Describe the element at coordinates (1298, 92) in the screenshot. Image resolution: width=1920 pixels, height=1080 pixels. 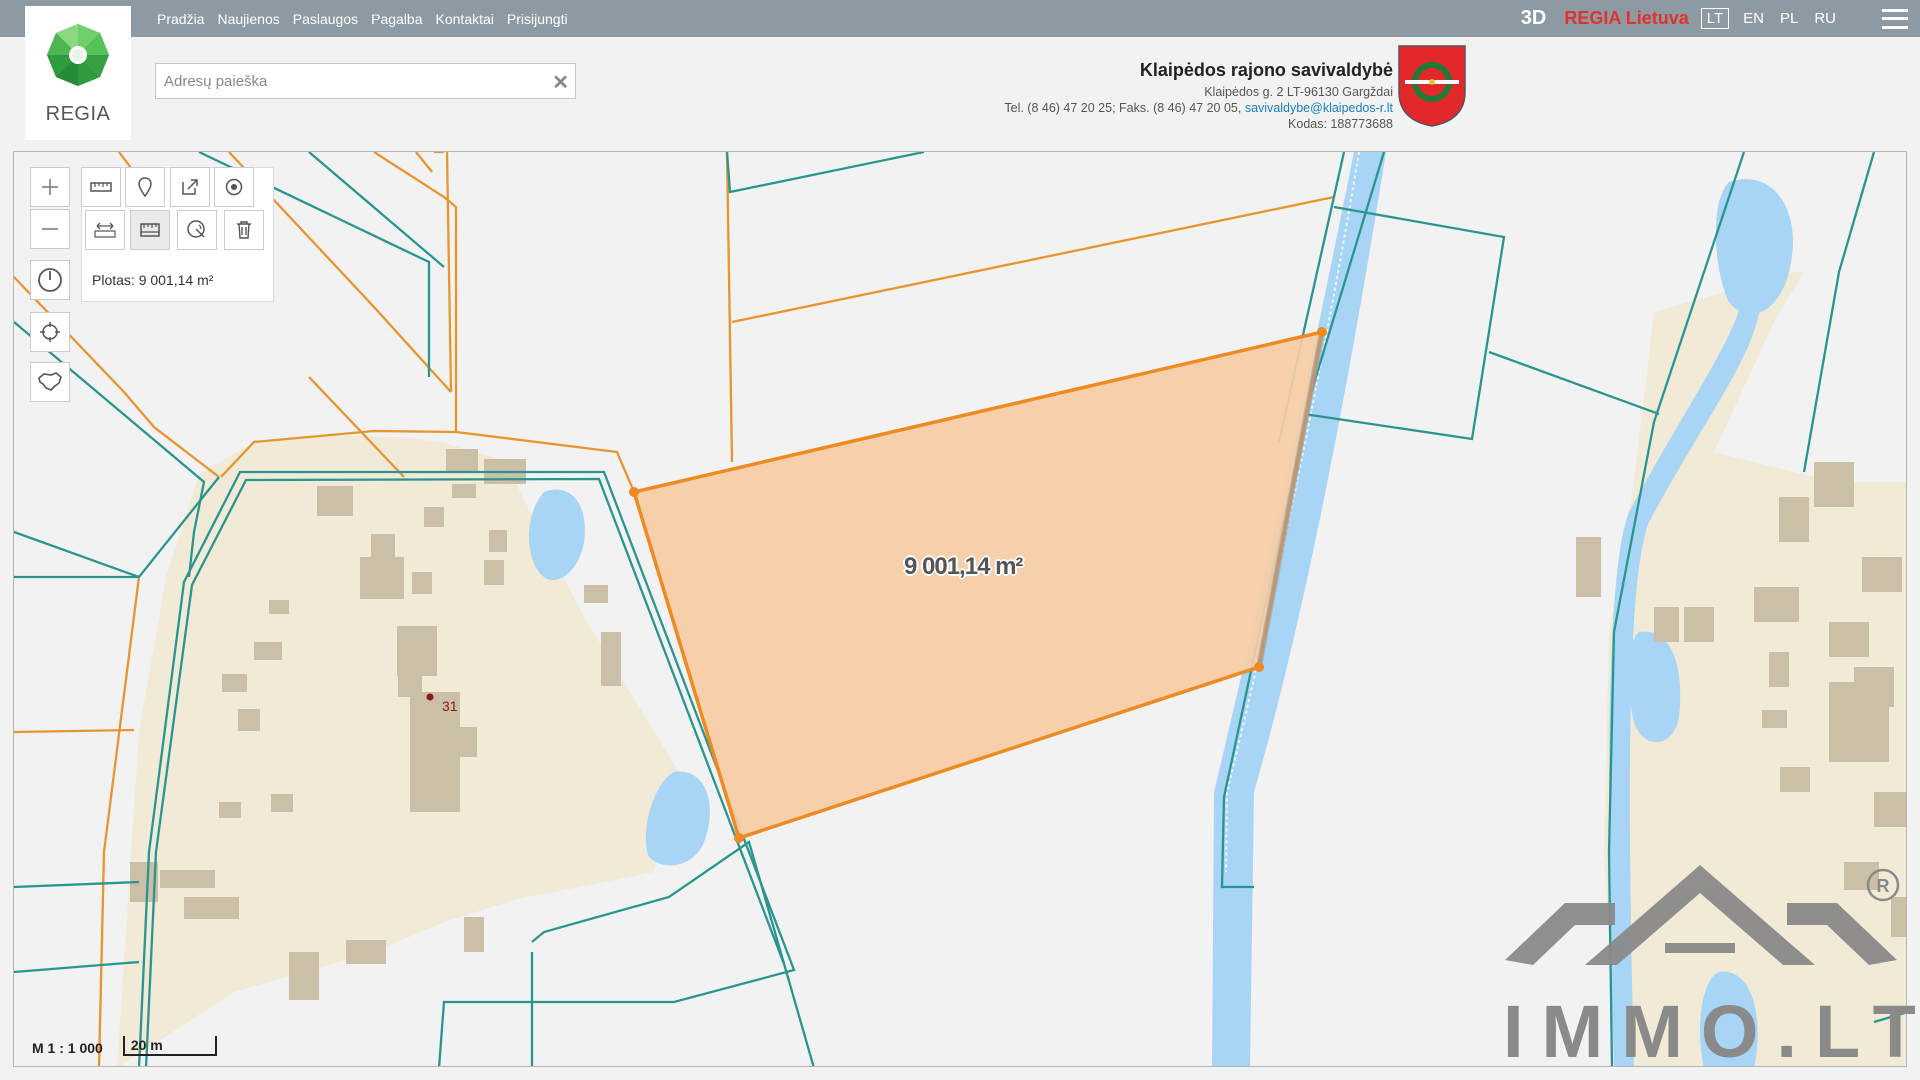
I see `municipality-address: Klaipėdos g. 2 LT-96130 Gargždai` at that location.